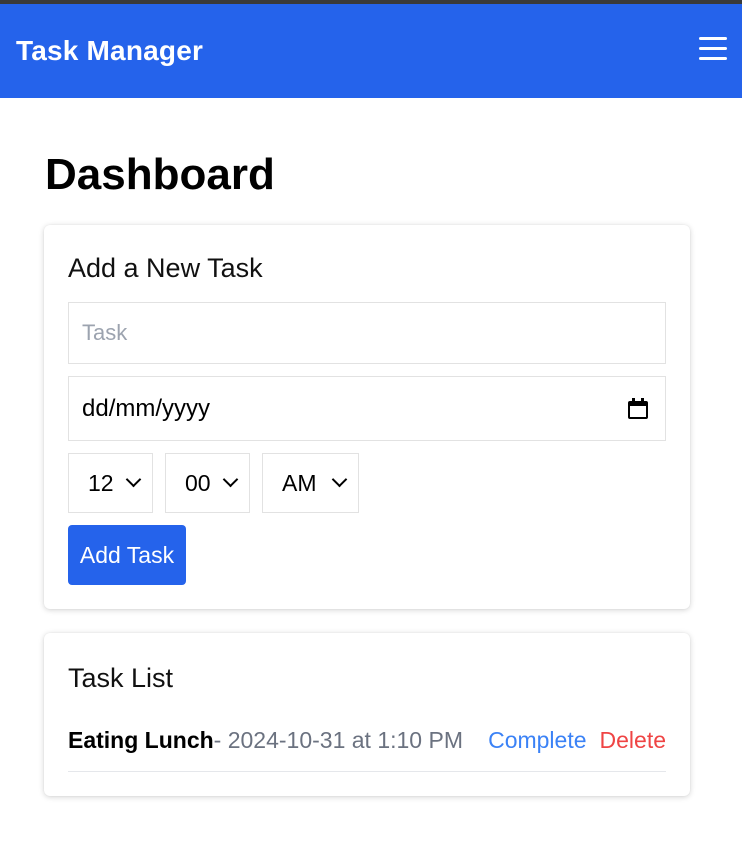  I want to click on menu-bar-bottom, so click(713, 58).